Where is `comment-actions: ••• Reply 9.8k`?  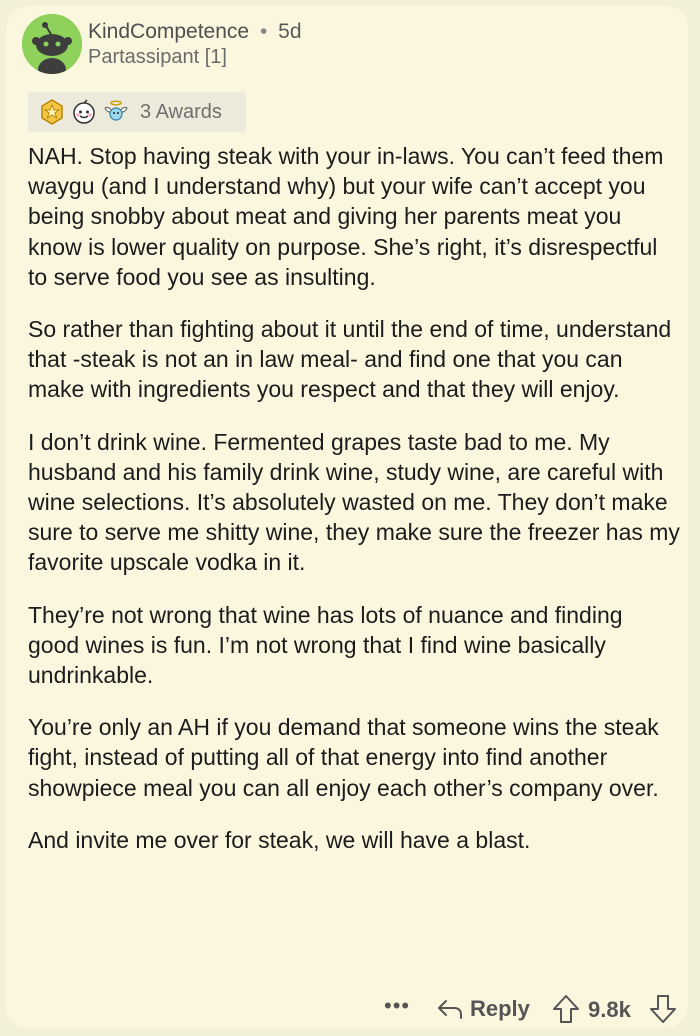
comment-actions: ••• Reply 9.8k is located at coordinates (347, 1011).